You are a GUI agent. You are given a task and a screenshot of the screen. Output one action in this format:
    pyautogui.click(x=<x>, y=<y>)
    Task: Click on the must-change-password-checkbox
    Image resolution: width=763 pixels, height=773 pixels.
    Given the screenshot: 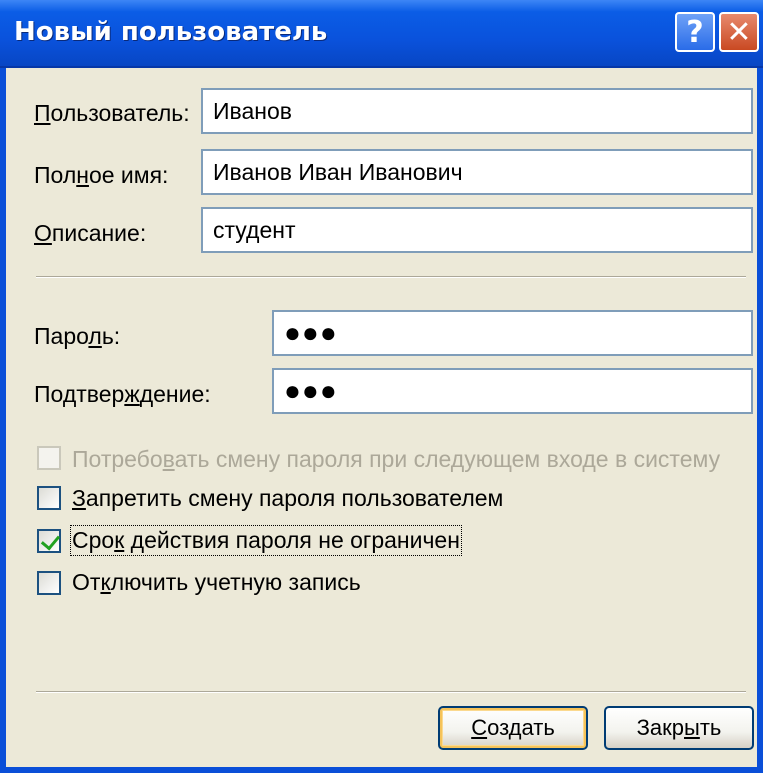 What is the action you would take?
    pyautogui.click(x=49, y=458)
    